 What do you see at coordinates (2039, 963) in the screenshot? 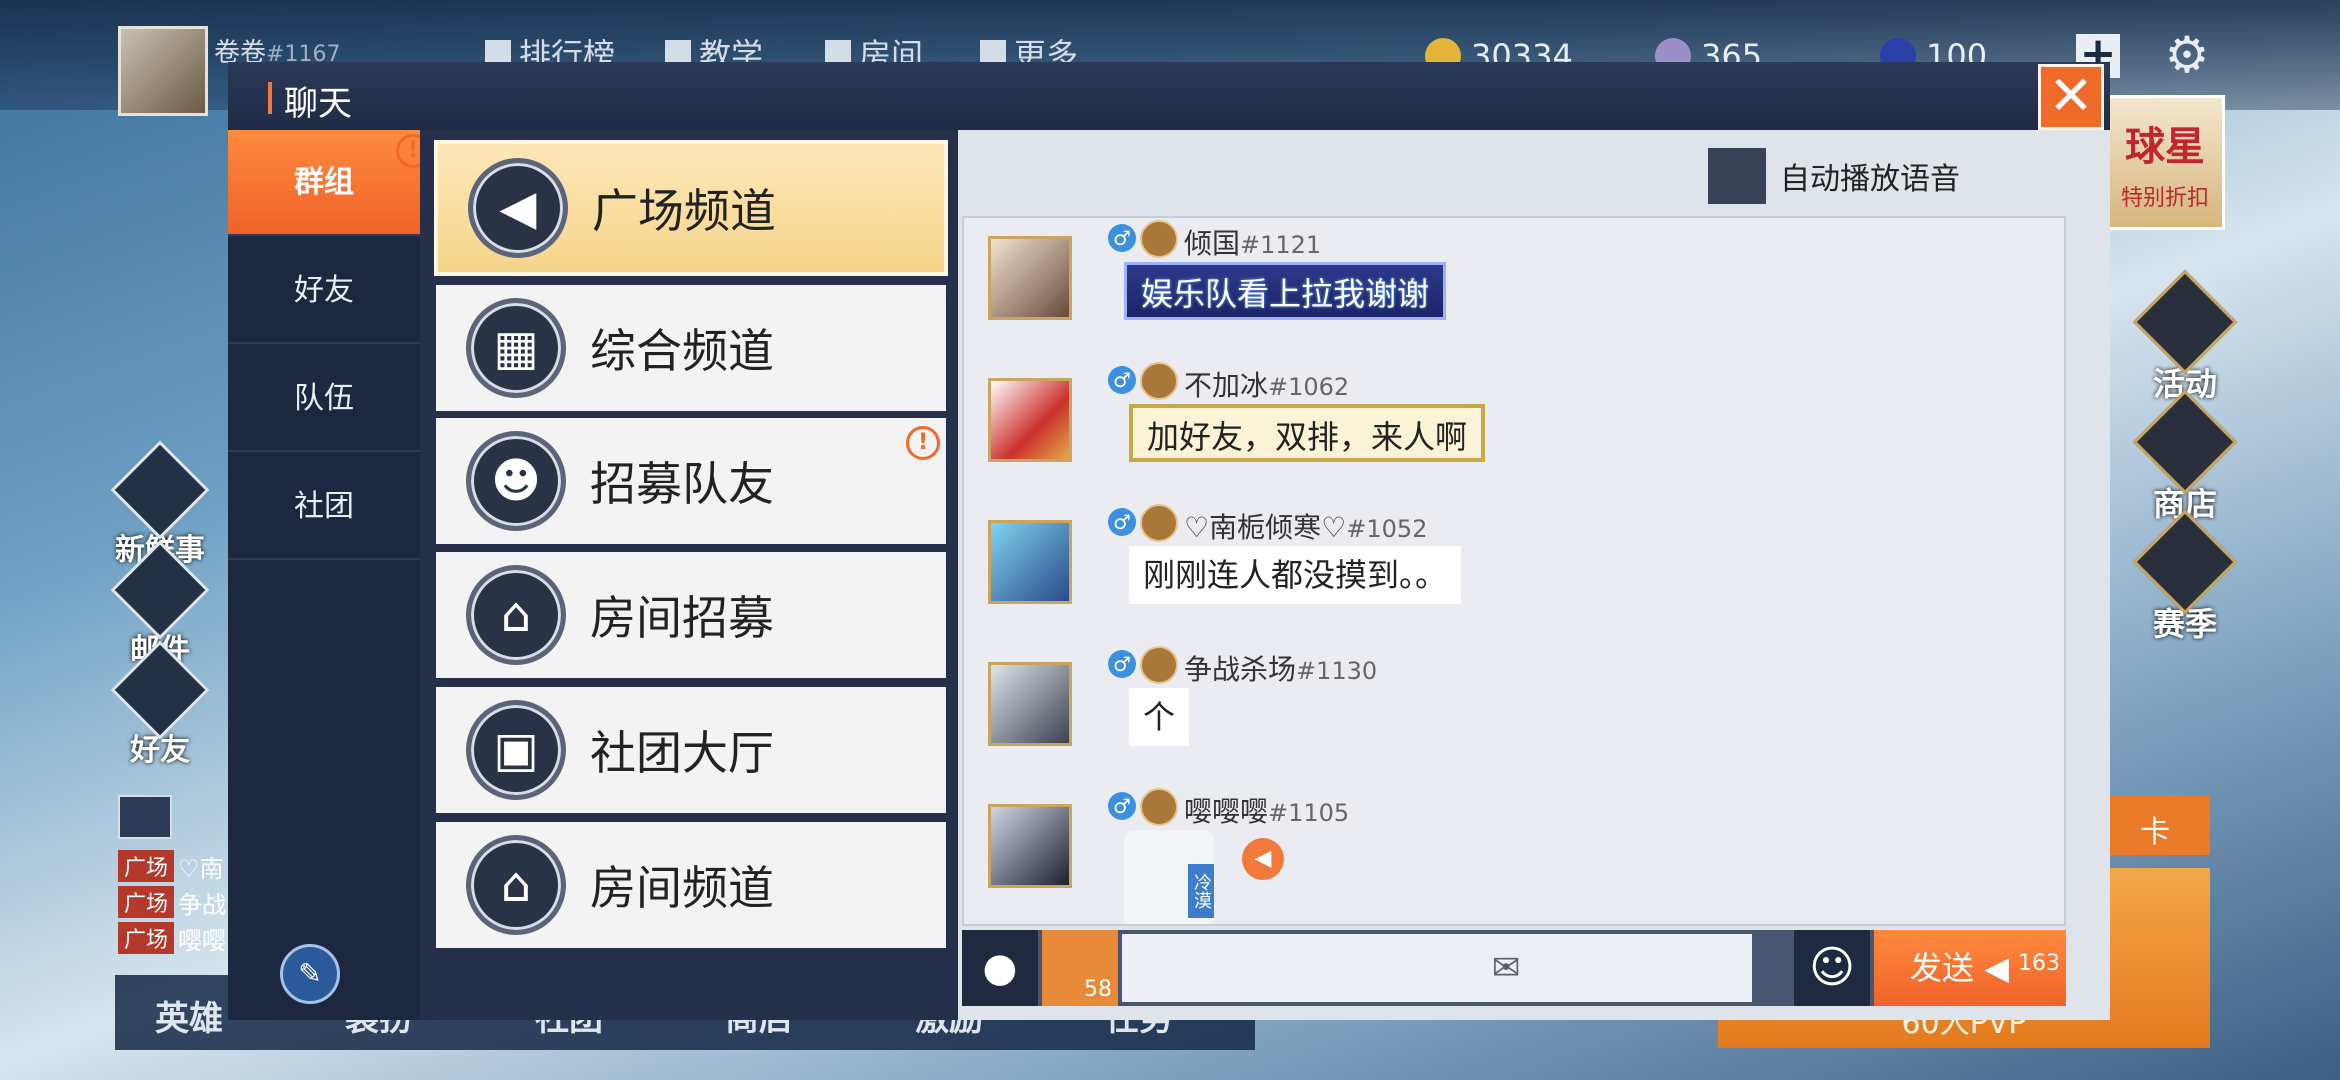
I see `send-count: 163` at bounding box center [2039, 963].